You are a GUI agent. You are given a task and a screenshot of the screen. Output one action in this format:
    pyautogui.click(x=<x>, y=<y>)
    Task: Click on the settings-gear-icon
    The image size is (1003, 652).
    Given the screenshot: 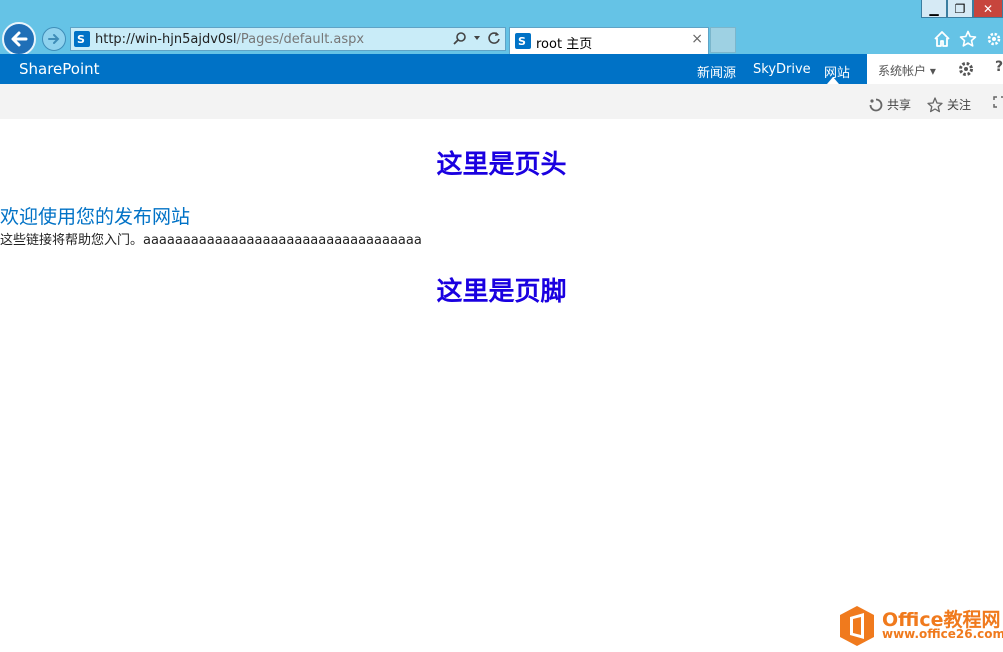 What is the action you would take?
    pyautogui.click(x=994, y=39)
    